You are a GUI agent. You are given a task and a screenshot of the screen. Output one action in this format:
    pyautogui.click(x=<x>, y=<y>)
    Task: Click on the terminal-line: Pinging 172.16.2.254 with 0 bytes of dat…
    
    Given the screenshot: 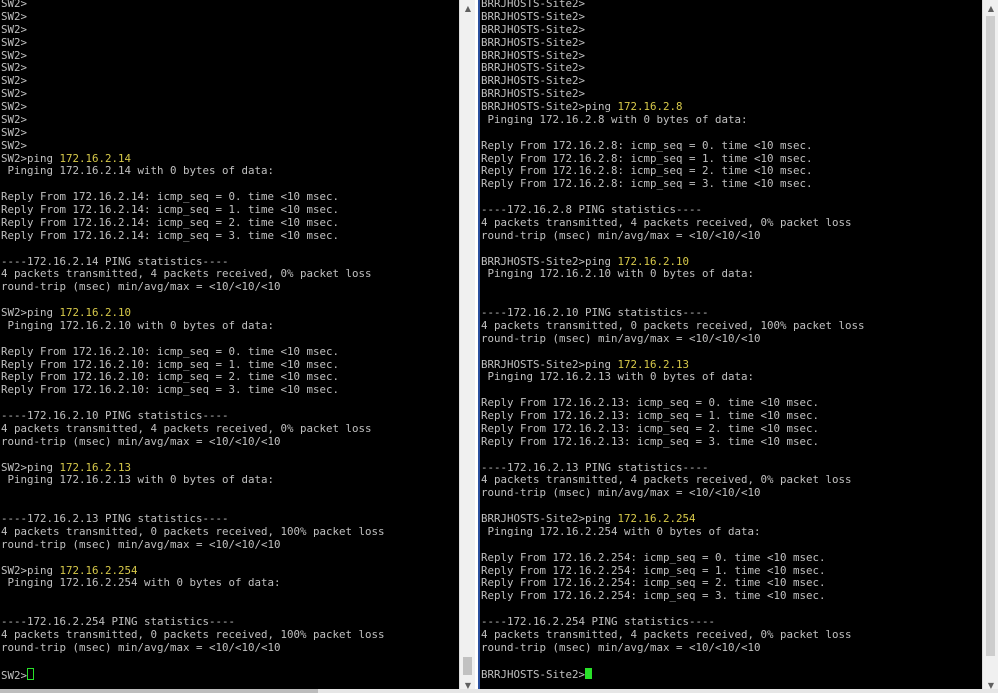 What is the action you would take?
    pyautogui.click(x=193, y=583)
    